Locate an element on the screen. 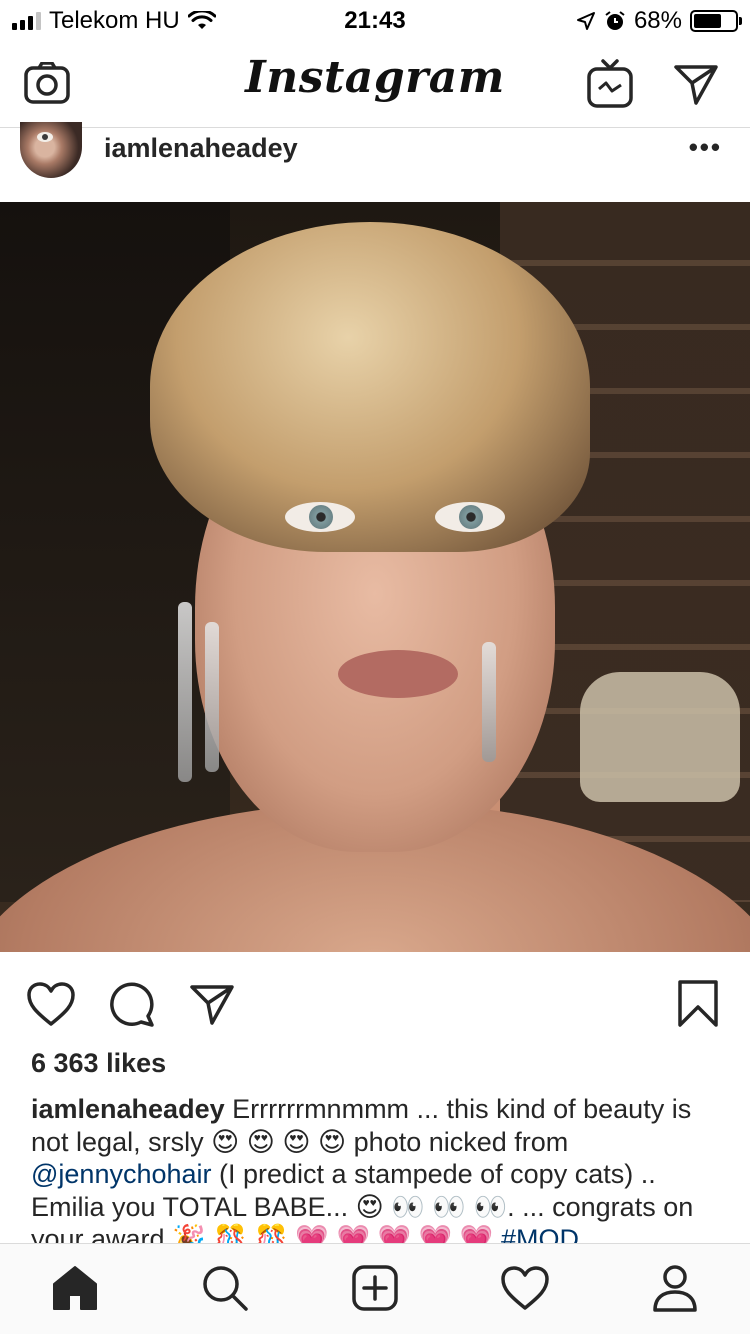  bottom-tab-bar is located at coordinates (375, 1288).